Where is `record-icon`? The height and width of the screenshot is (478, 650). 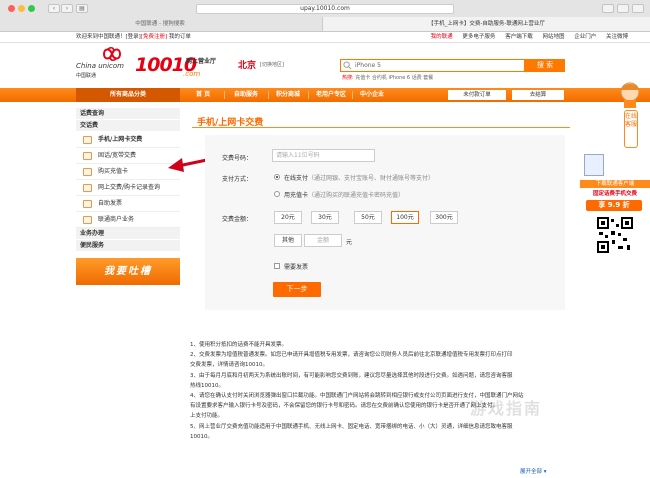
record-icon is located at coordinates (87, 188).